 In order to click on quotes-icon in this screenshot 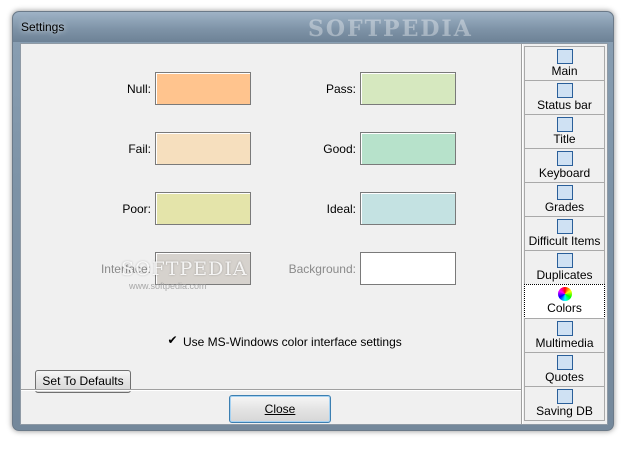, I will do `click(564, 362)`.